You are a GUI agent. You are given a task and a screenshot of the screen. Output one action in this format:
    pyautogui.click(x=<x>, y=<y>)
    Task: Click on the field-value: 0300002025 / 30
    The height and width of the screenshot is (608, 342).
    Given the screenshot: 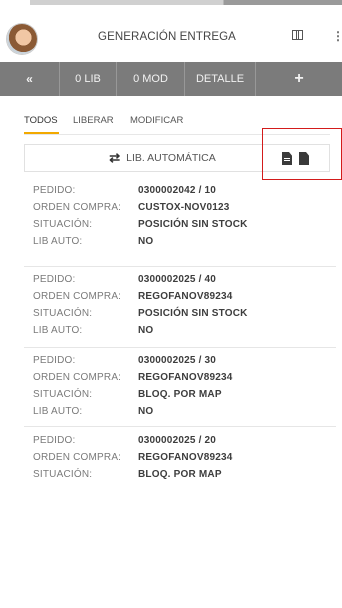 What is the action you would take?
    pyautogui.click(x=177, y=360)
    